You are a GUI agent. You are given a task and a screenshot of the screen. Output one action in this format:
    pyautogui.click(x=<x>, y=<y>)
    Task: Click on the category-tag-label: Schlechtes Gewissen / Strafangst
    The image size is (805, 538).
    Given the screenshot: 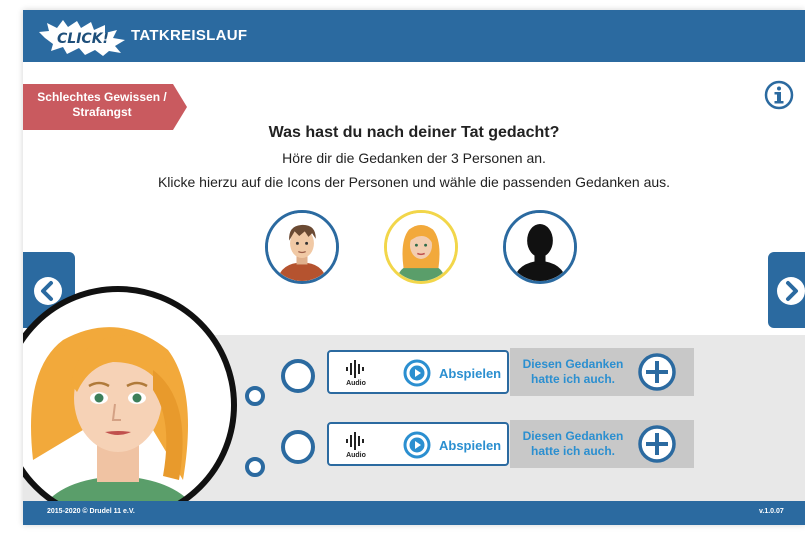 What is the action you would take?
    pyautogui.click(x=102, y=105)
    